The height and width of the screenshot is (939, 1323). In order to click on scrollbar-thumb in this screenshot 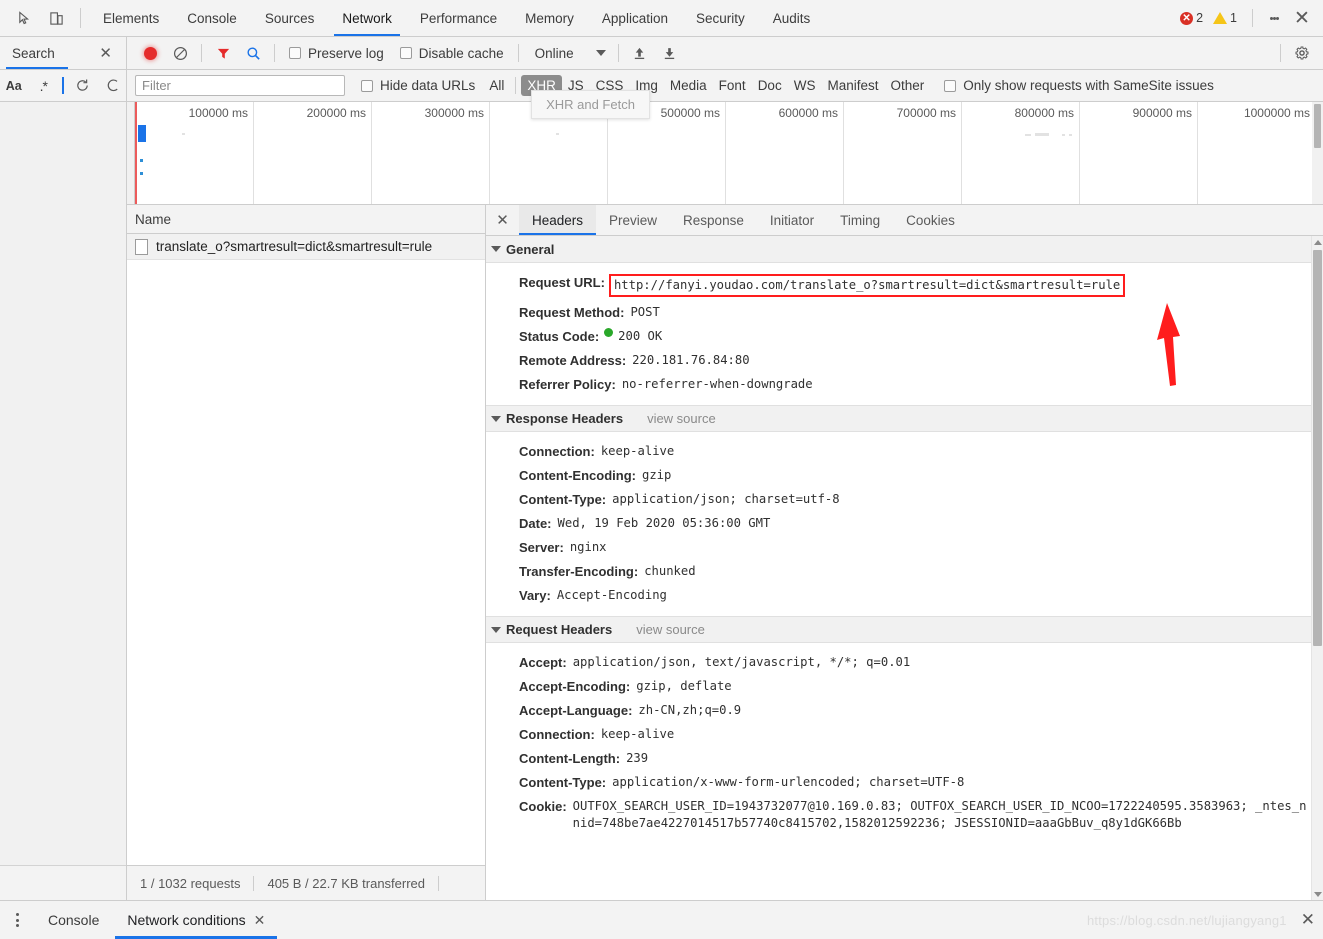, I will do `click(1317, 448)`.